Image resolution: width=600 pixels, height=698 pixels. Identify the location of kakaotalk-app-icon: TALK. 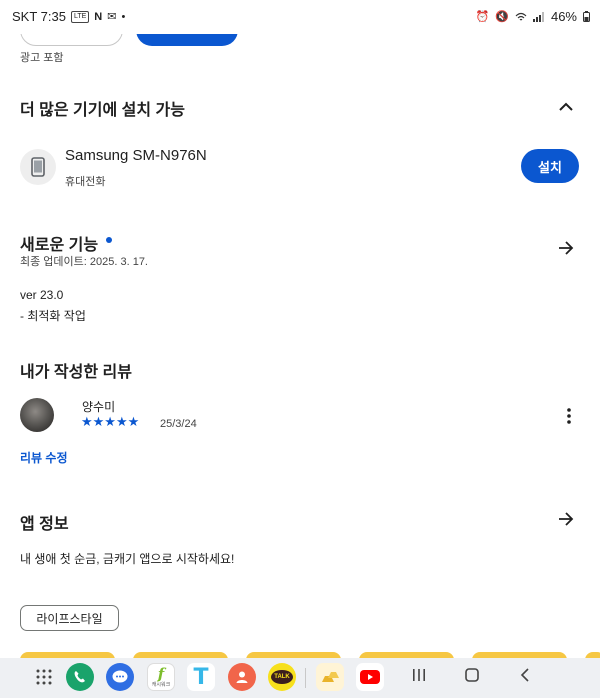
(282, 677).